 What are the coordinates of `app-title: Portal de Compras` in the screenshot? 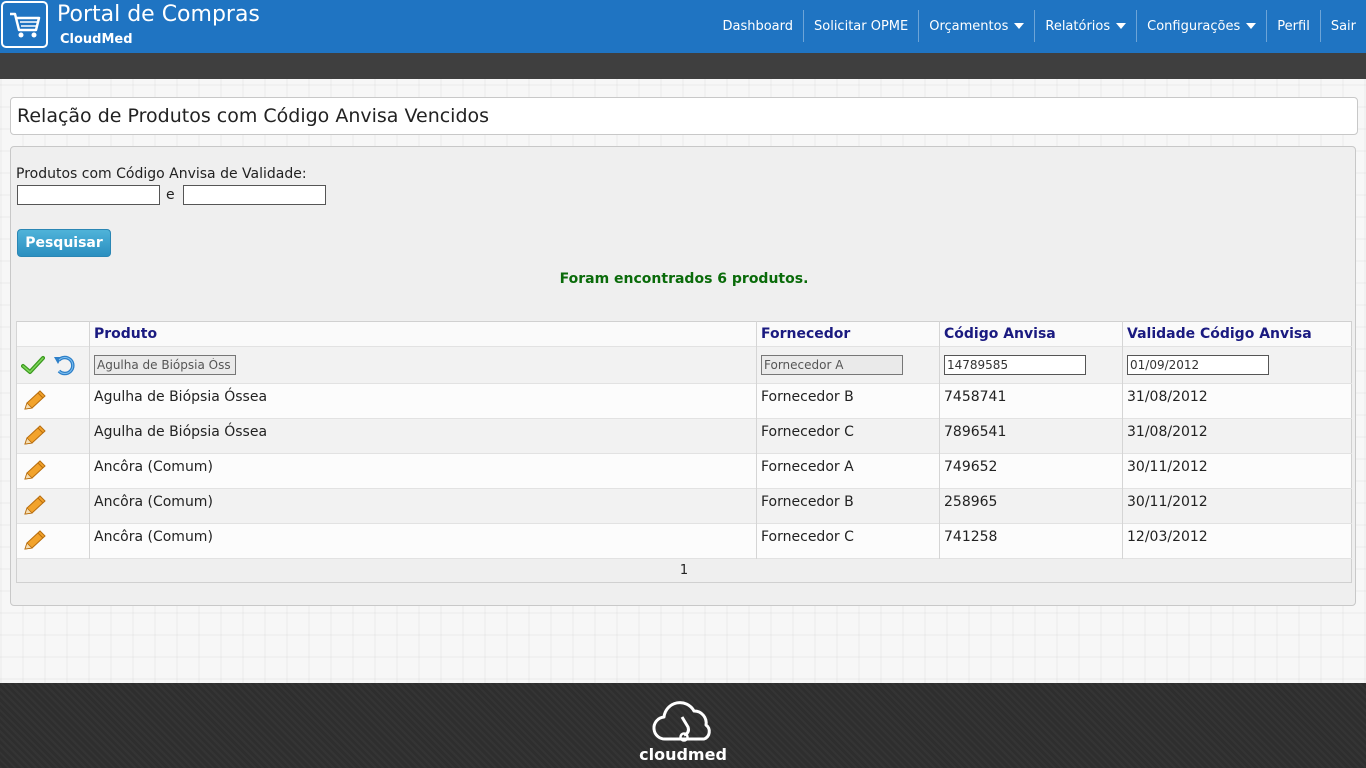 It's located at (158, 14).